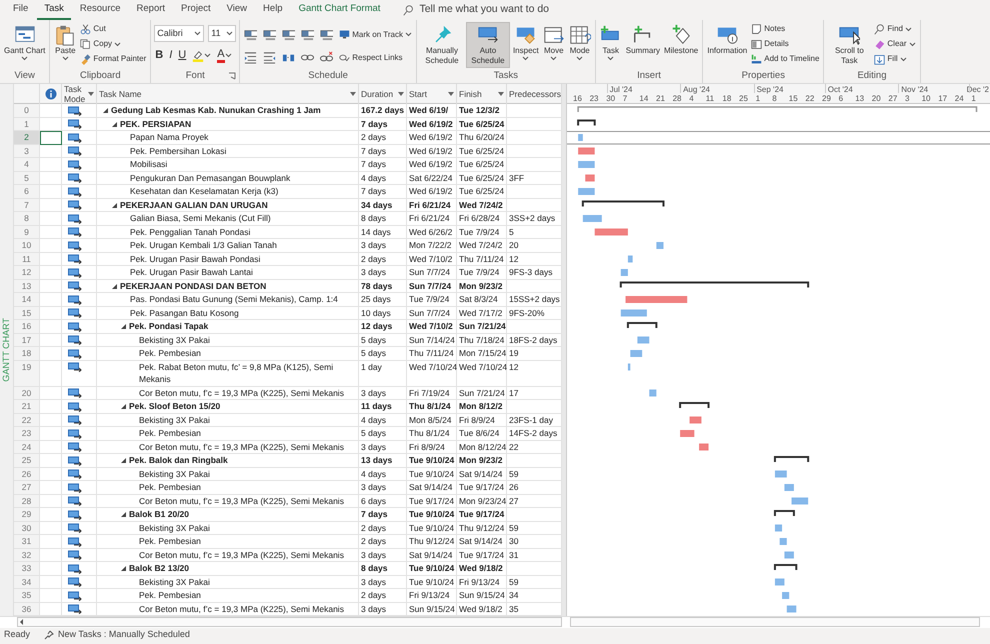  I want to click on column-header: Duration, so click(377, 94).